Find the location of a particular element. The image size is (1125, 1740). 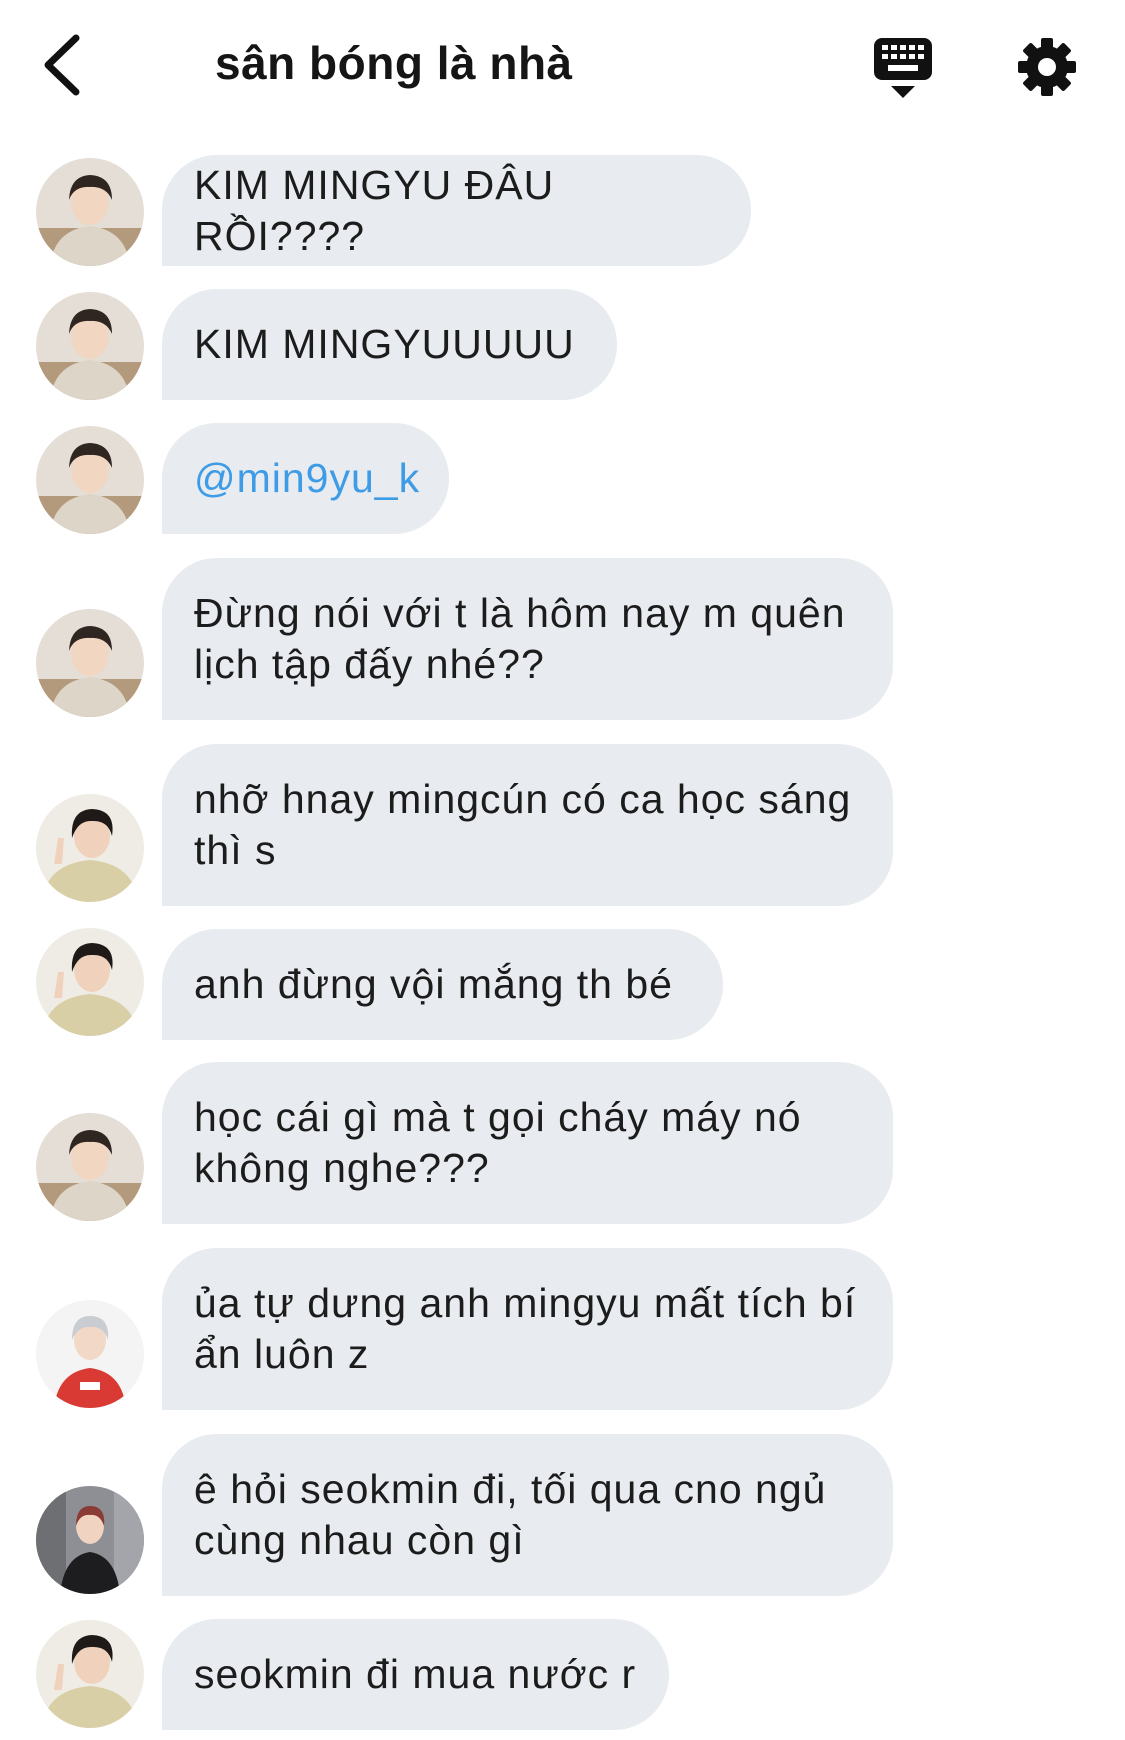

message-text: nhỡ hnay mingcún có ca học sáng thì s is located at coordinates (529, 824).